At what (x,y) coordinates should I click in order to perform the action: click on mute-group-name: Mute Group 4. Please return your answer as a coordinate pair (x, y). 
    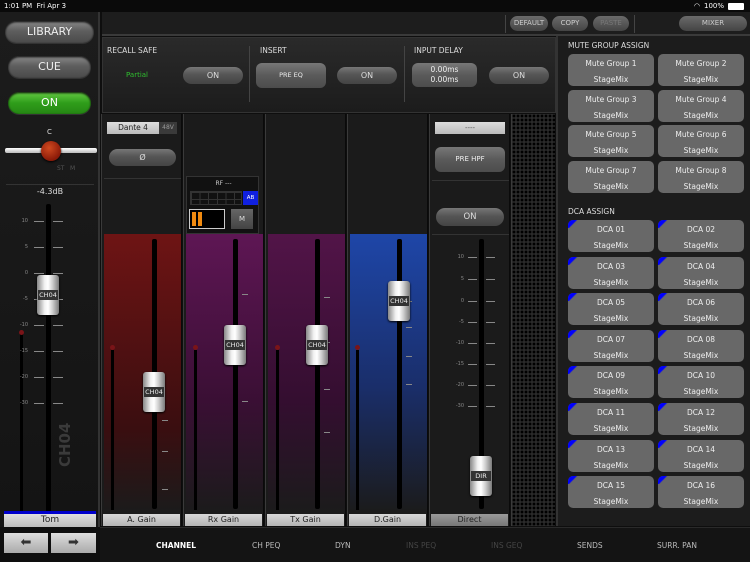
    Looking at the image, I should click on (701, 99).